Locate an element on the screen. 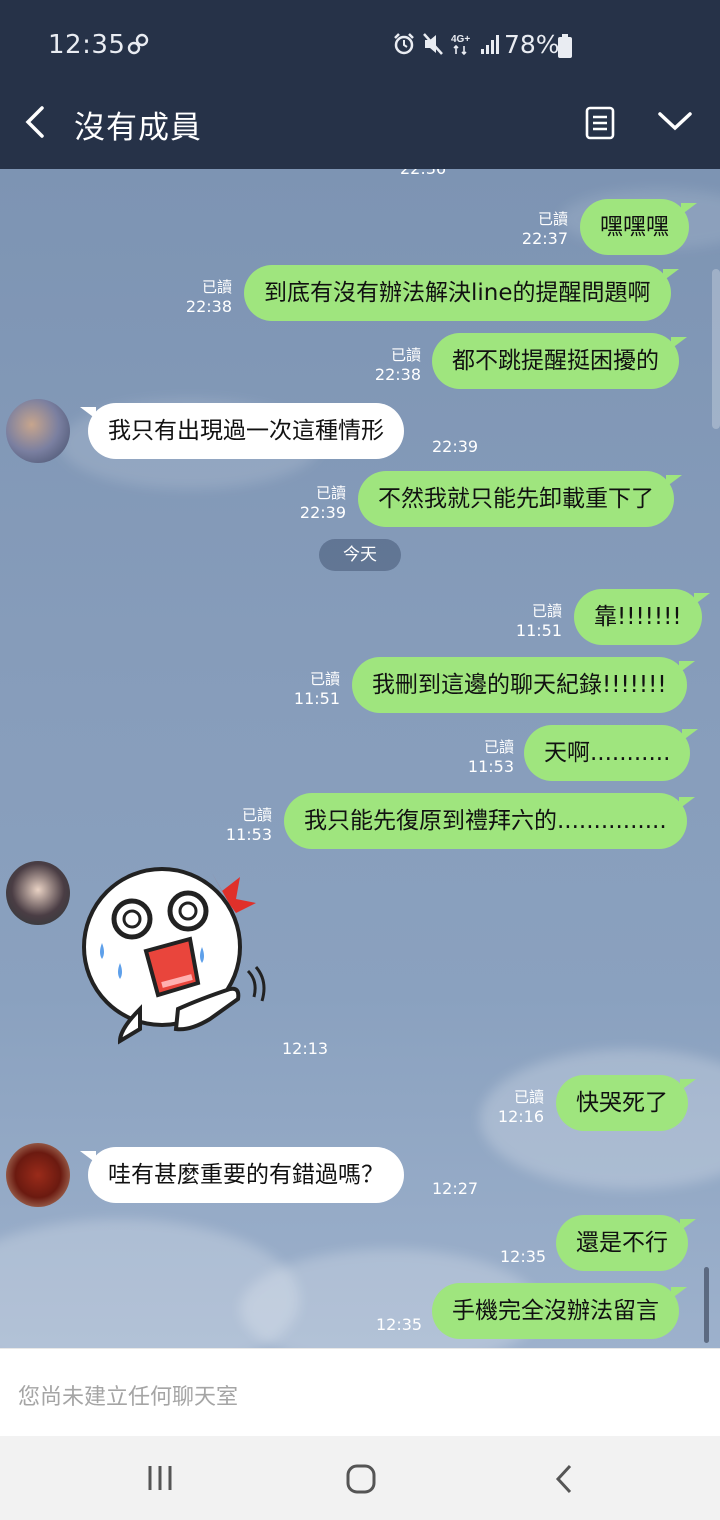 The height and width of the screenshot is (1520, 720). message-meta: 已讀 22:39 is located at coordinates (302, 503).